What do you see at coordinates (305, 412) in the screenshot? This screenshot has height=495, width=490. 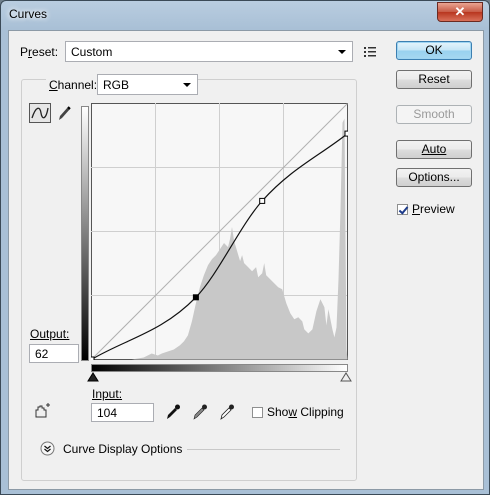 I see `show-clipping-label: Show Clipping` at bounding box center [305, 412].